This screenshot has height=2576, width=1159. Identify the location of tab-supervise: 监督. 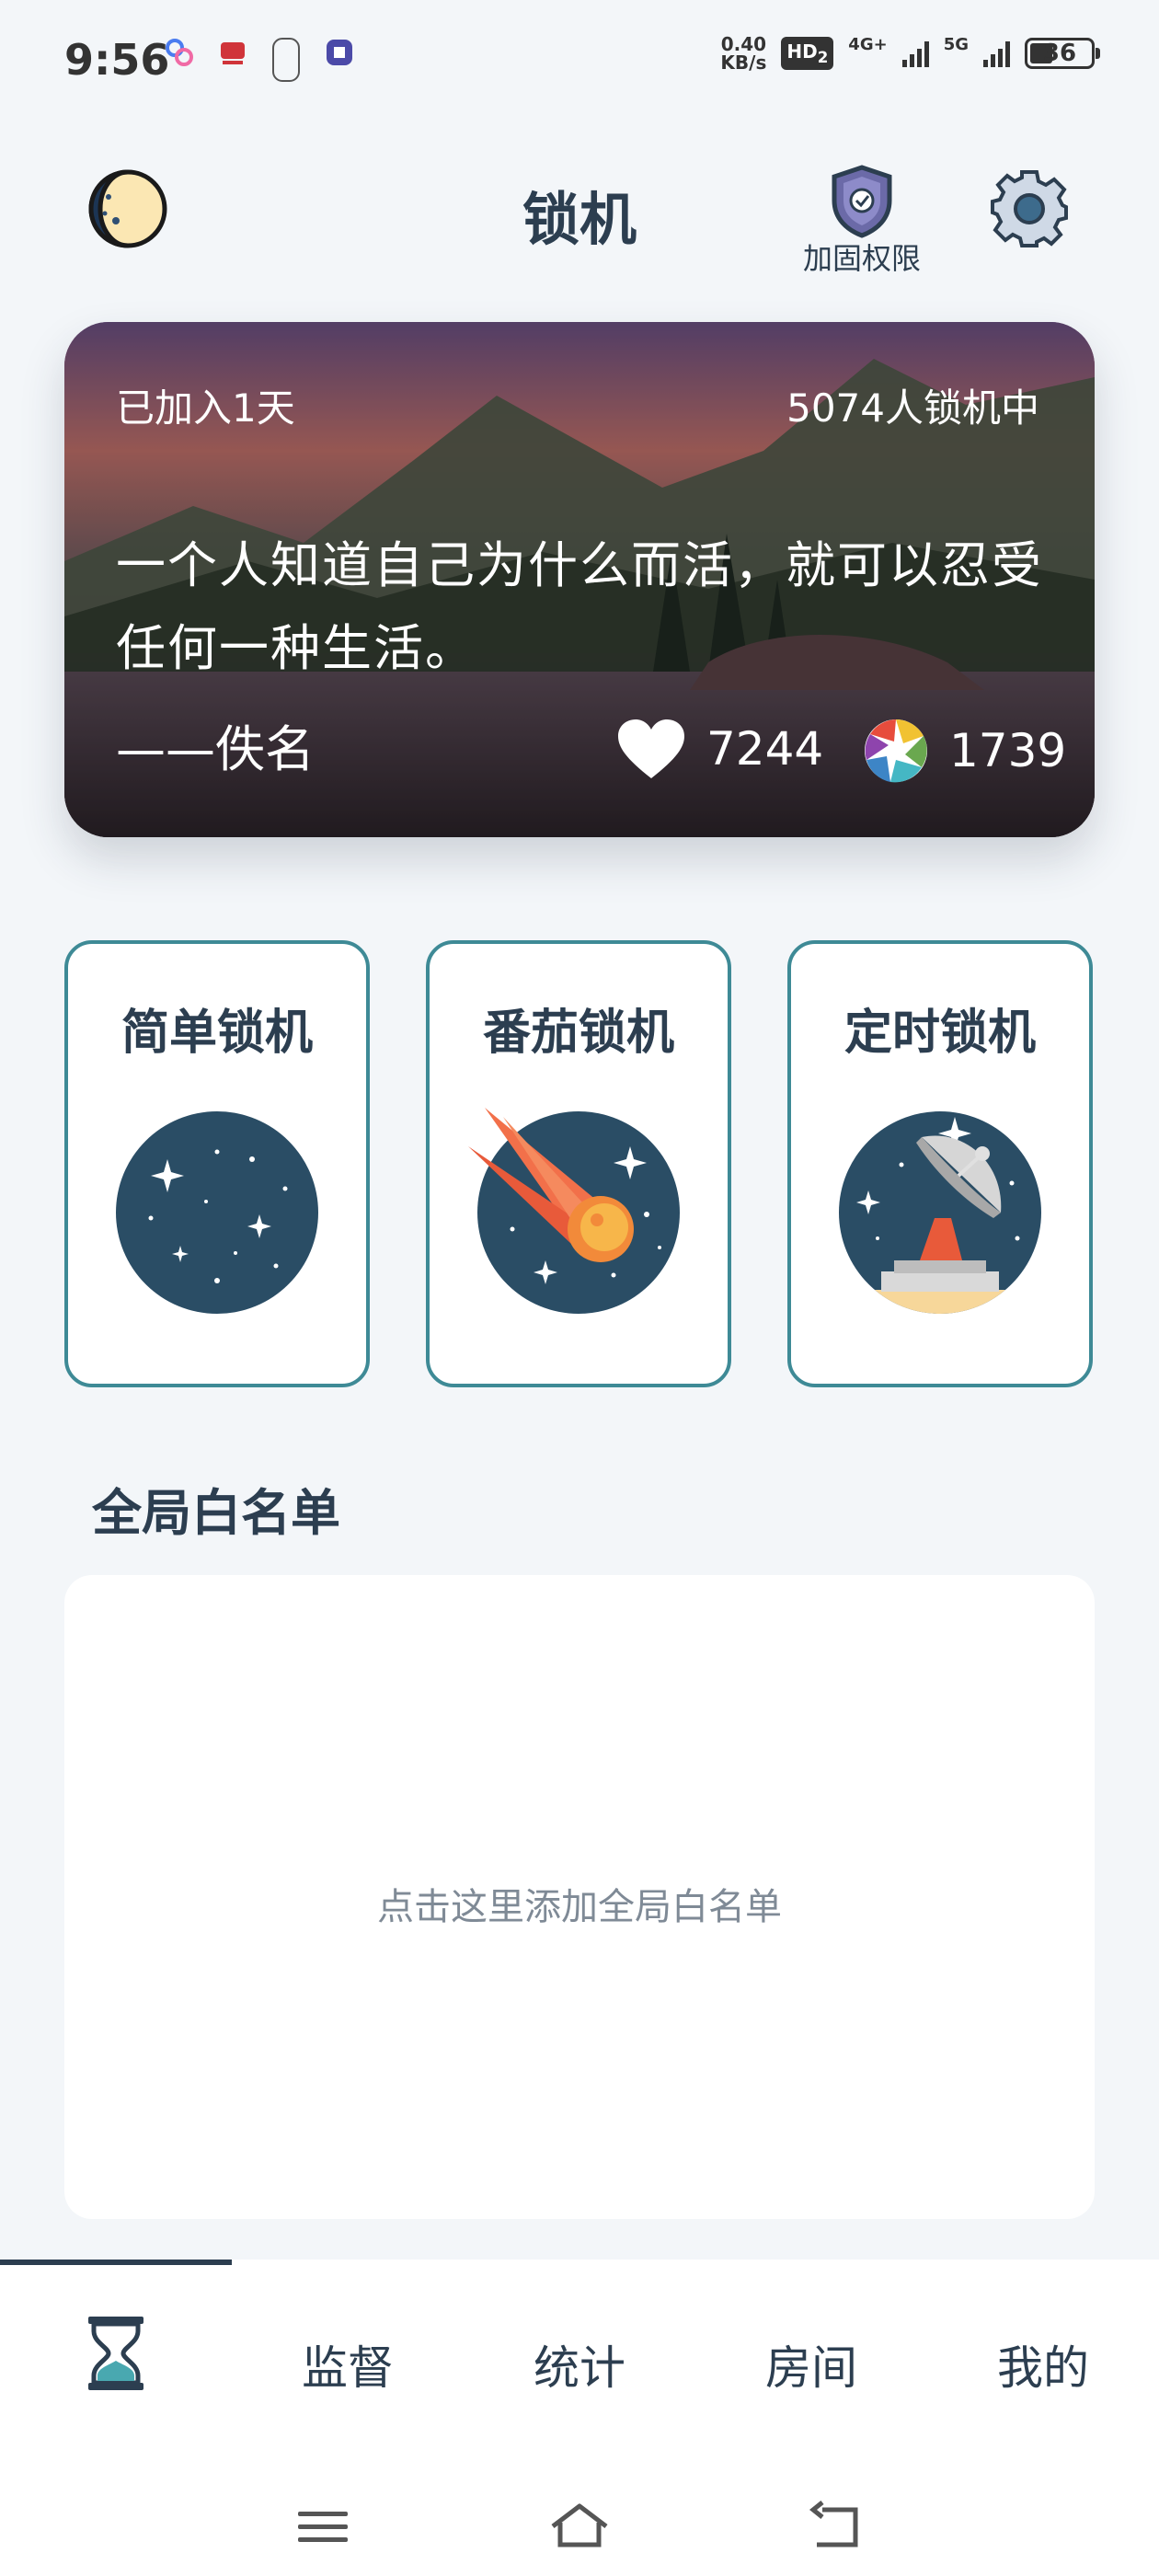
(348, 2364).